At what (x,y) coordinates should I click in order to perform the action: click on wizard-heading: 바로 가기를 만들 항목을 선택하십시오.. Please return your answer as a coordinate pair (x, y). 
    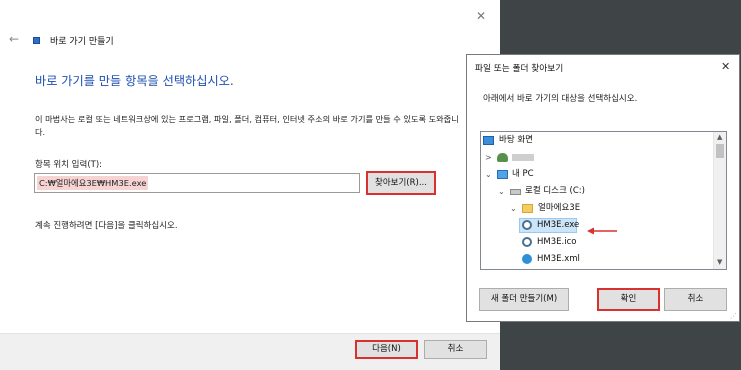
    Looking at the image, I should click on (134, 81).